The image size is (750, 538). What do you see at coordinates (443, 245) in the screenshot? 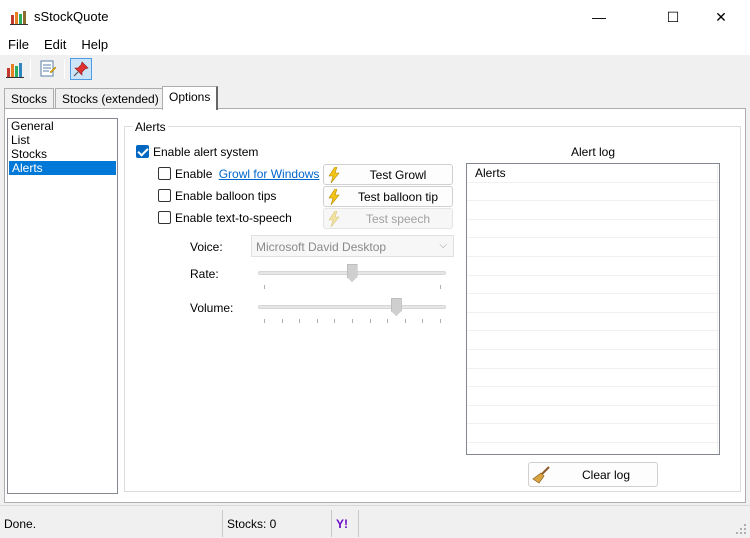
I see `chevron-down-icon: ⌵` at bounding box center [443, 245].